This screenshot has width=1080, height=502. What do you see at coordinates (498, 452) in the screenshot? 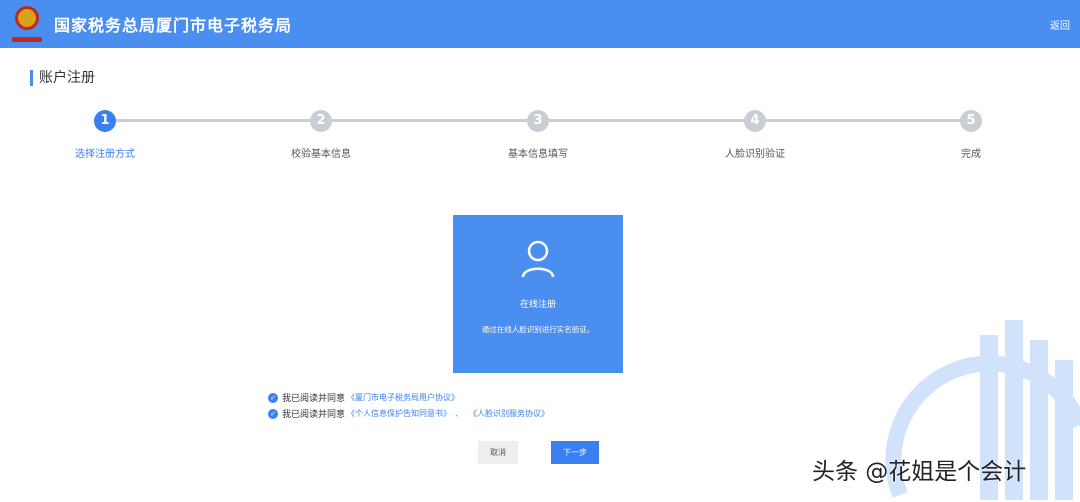
I see `cancel-button: 取消` at bounding box center [498, 452].